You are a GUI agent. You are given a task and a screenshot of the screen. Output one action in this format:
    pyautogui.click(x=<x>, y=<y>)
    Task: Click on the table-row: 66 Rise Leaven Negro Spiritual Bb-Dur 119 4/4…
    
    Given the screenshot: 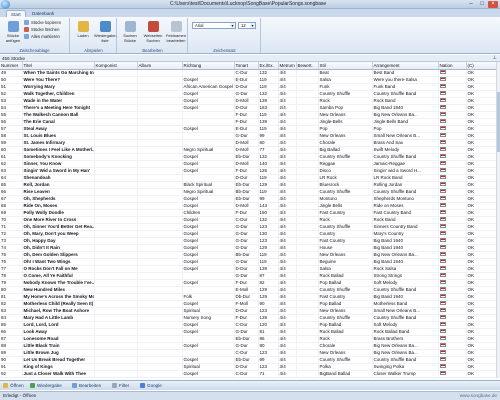 What is the action you would take?
    pyautogui.click(x=248, y=192)
    